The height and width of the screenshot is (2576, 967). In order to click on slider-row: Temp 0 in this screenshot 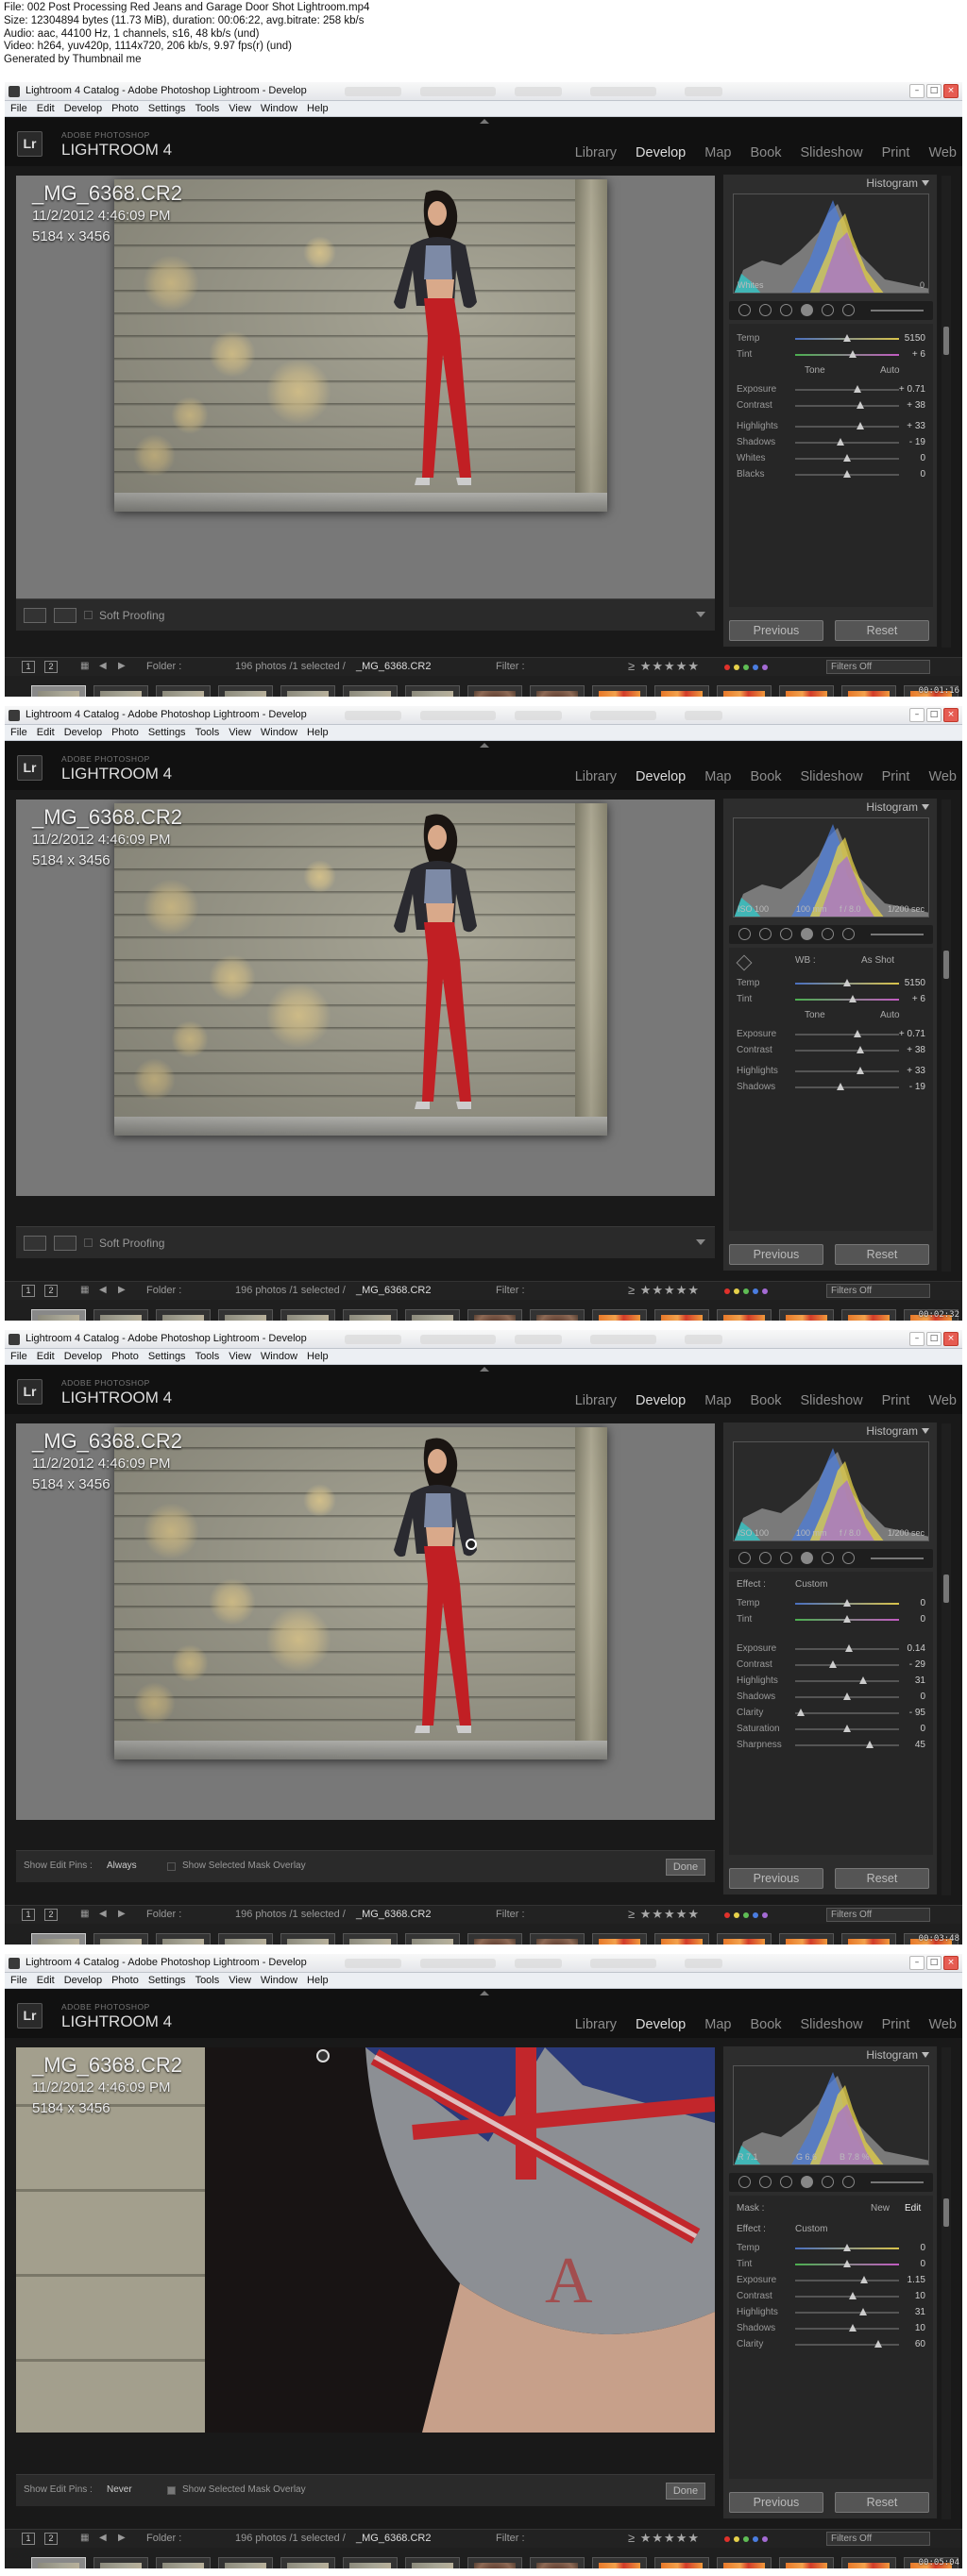, I will do `click(831, 2249)`.